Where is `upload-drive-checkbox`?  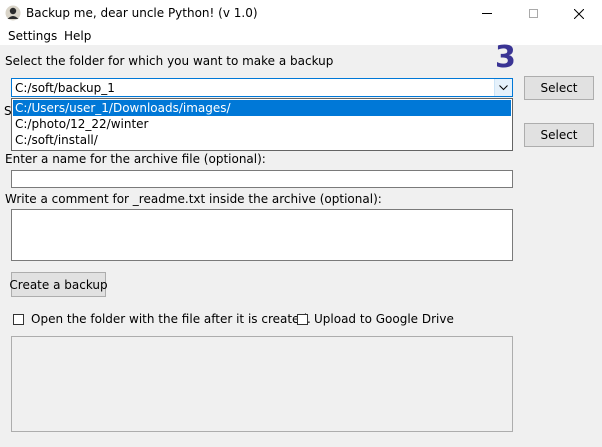 upload-drive-checkbox is located at coordinates (302, 319).